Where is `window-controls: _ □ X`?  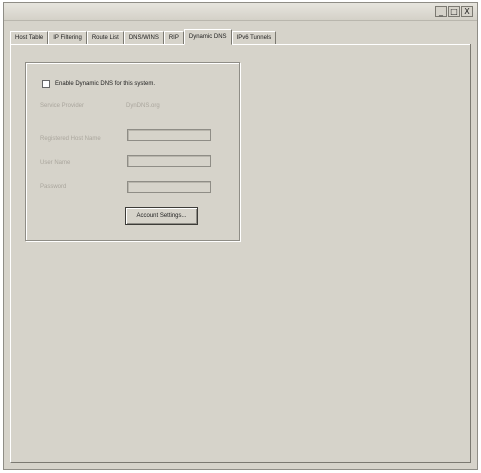 window-controls: _ □ X is located at coordinates (454, 11).